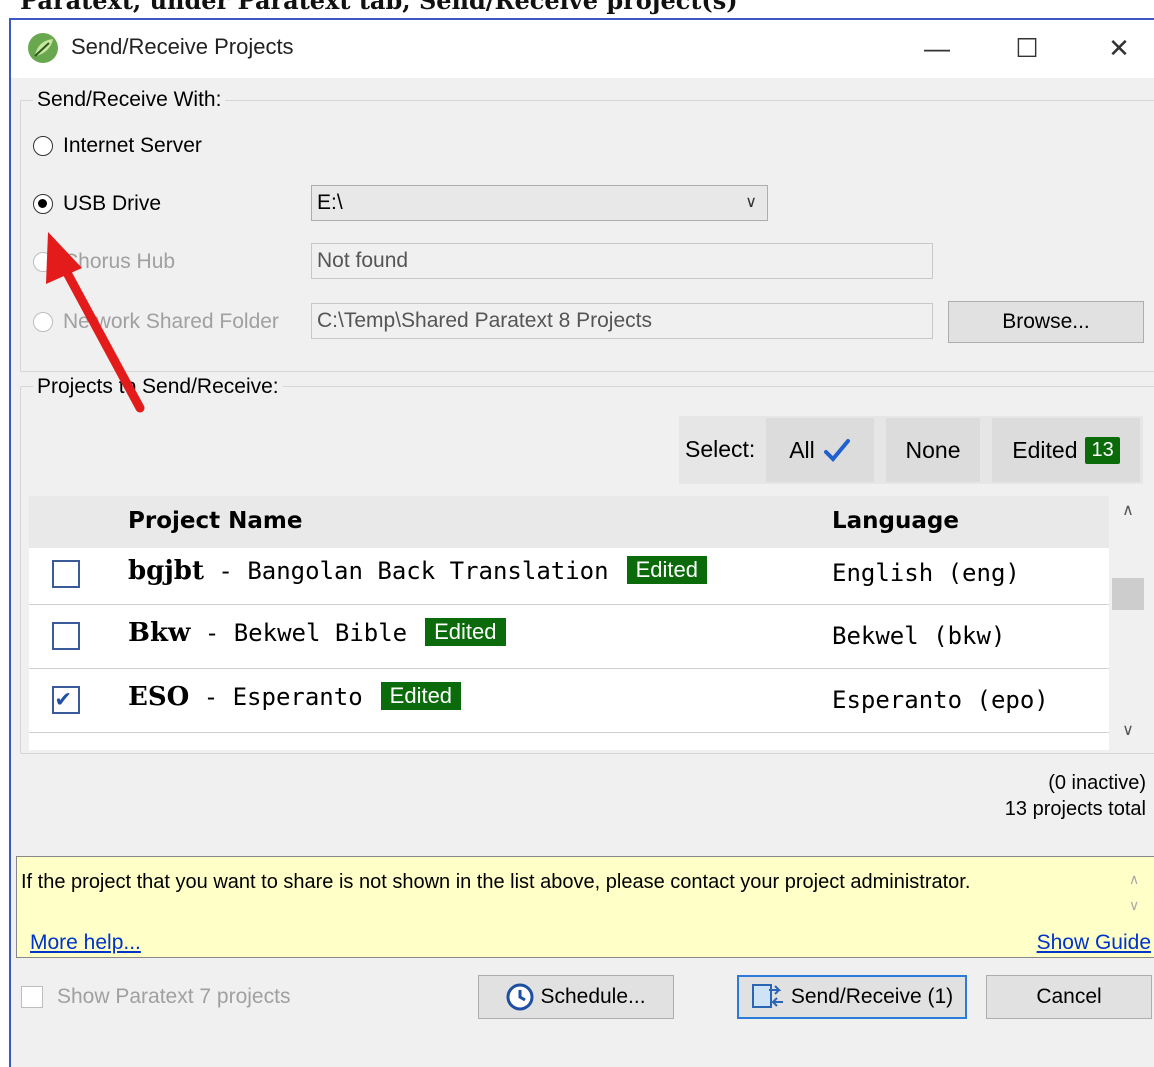 Image resolution: width=1154 pixels, height=1067 pixels. Describe the element at coordinates (895, 521) in the screenshot. I see `column-language: Language` at that location.